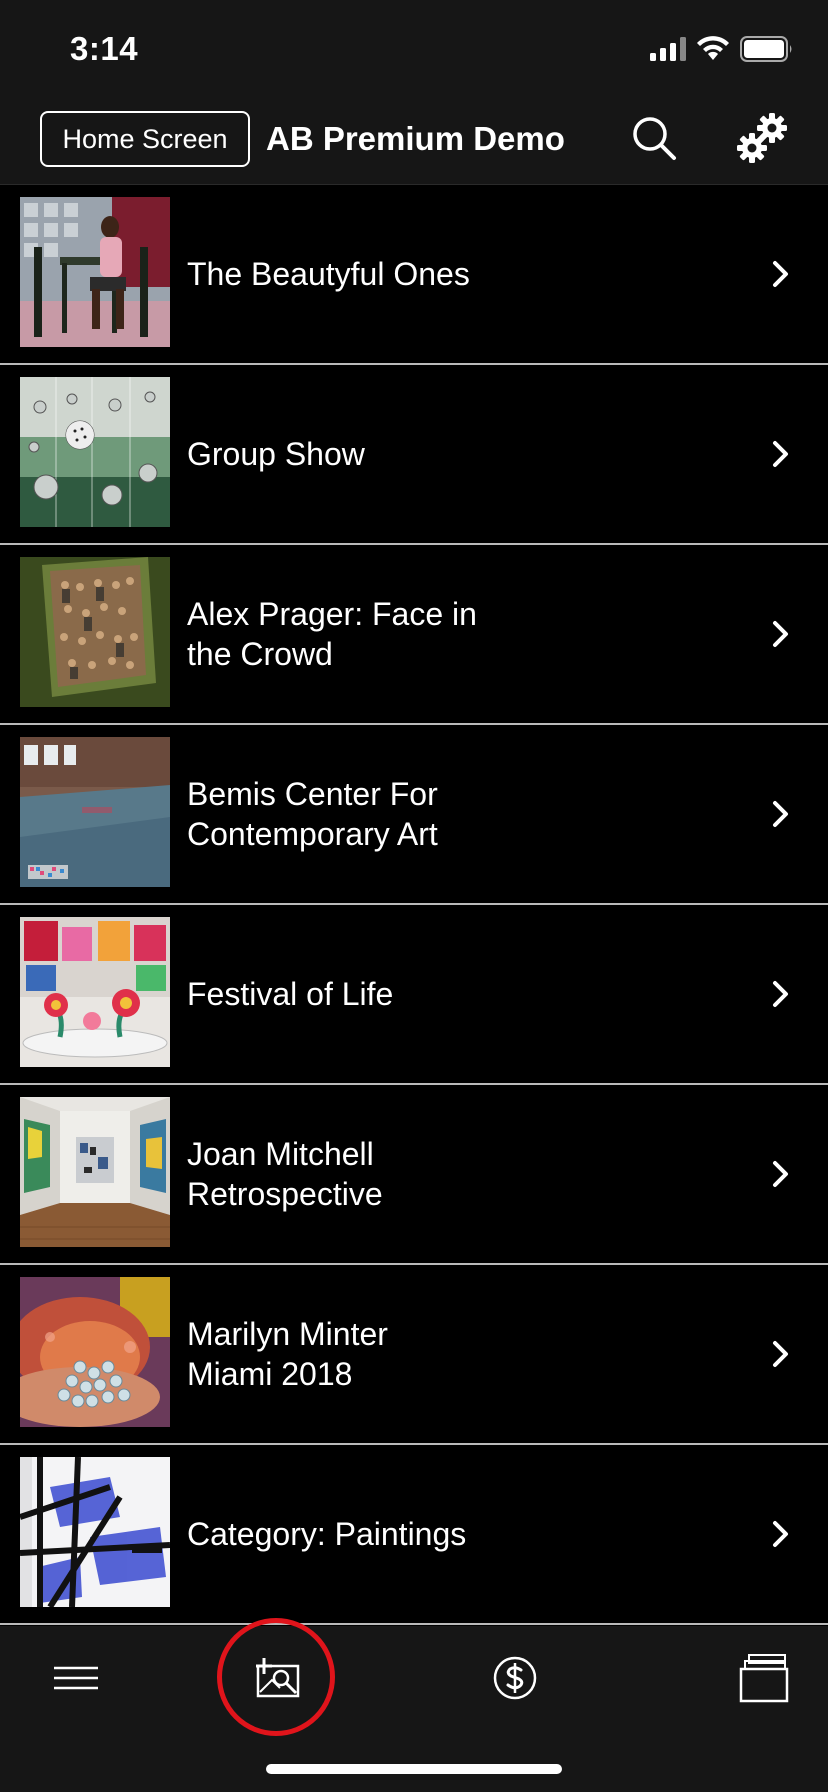 The width and height of the screenshot is (828, 1792). What do you see at coordinates (95, 1172) in the screenshot?
I see `gallery-room-thumbnail` at bounding box center [95, 1172].